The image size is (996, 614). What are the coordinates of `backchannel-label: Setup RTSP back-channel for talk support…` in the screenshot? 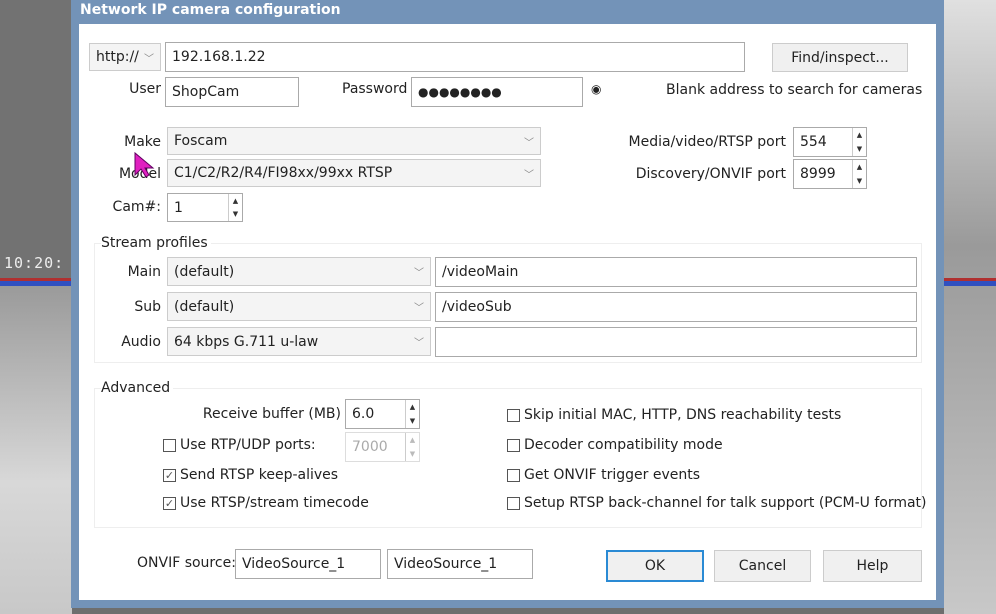 It's located at (725, 503).